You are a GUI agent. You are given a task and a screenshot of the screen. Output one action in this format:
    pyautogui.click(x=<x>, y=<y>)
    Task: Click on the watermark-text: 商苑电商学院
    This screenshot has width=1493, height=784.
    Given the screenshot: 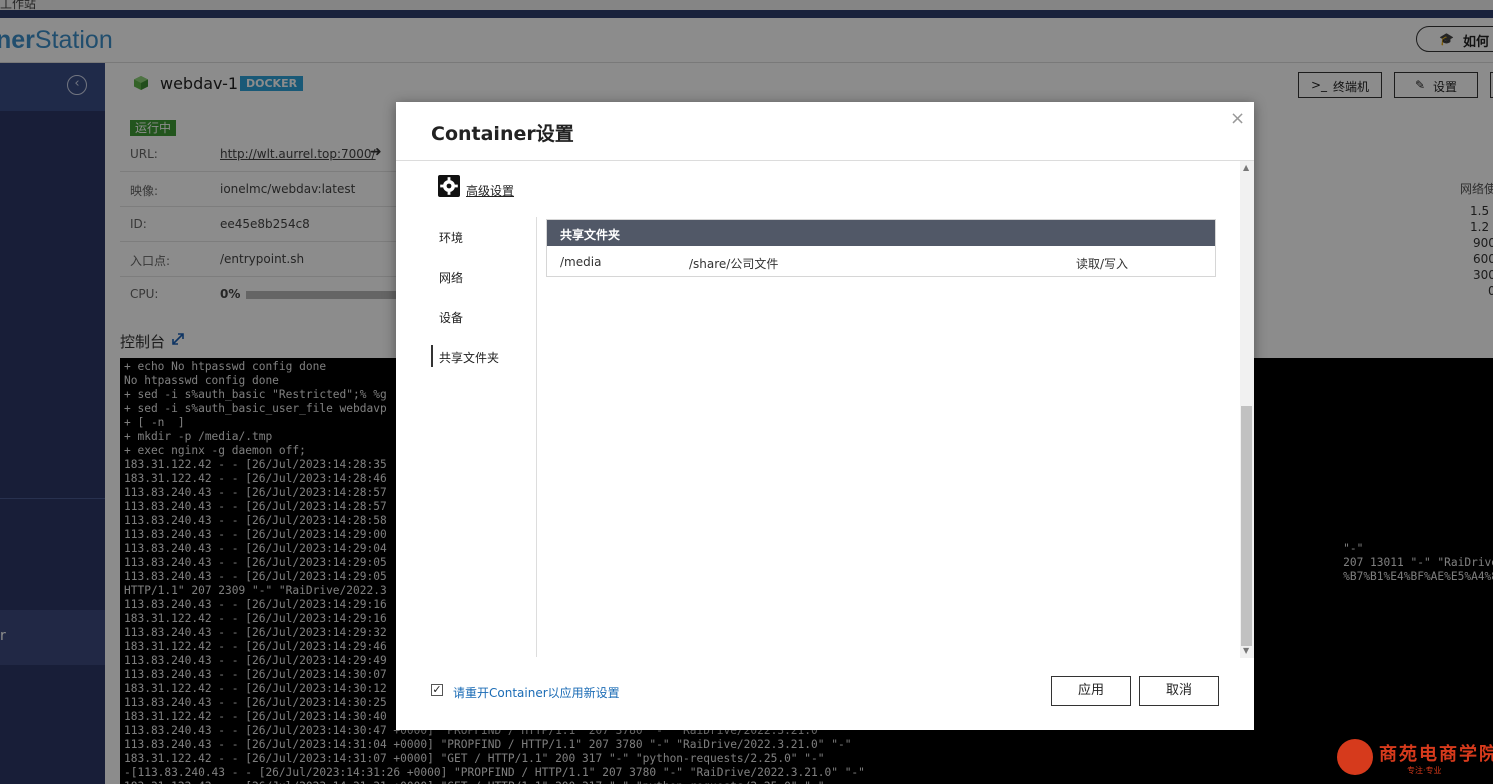 What is the action you would take?
    pyautogui.click(x=1436, y=754)
    